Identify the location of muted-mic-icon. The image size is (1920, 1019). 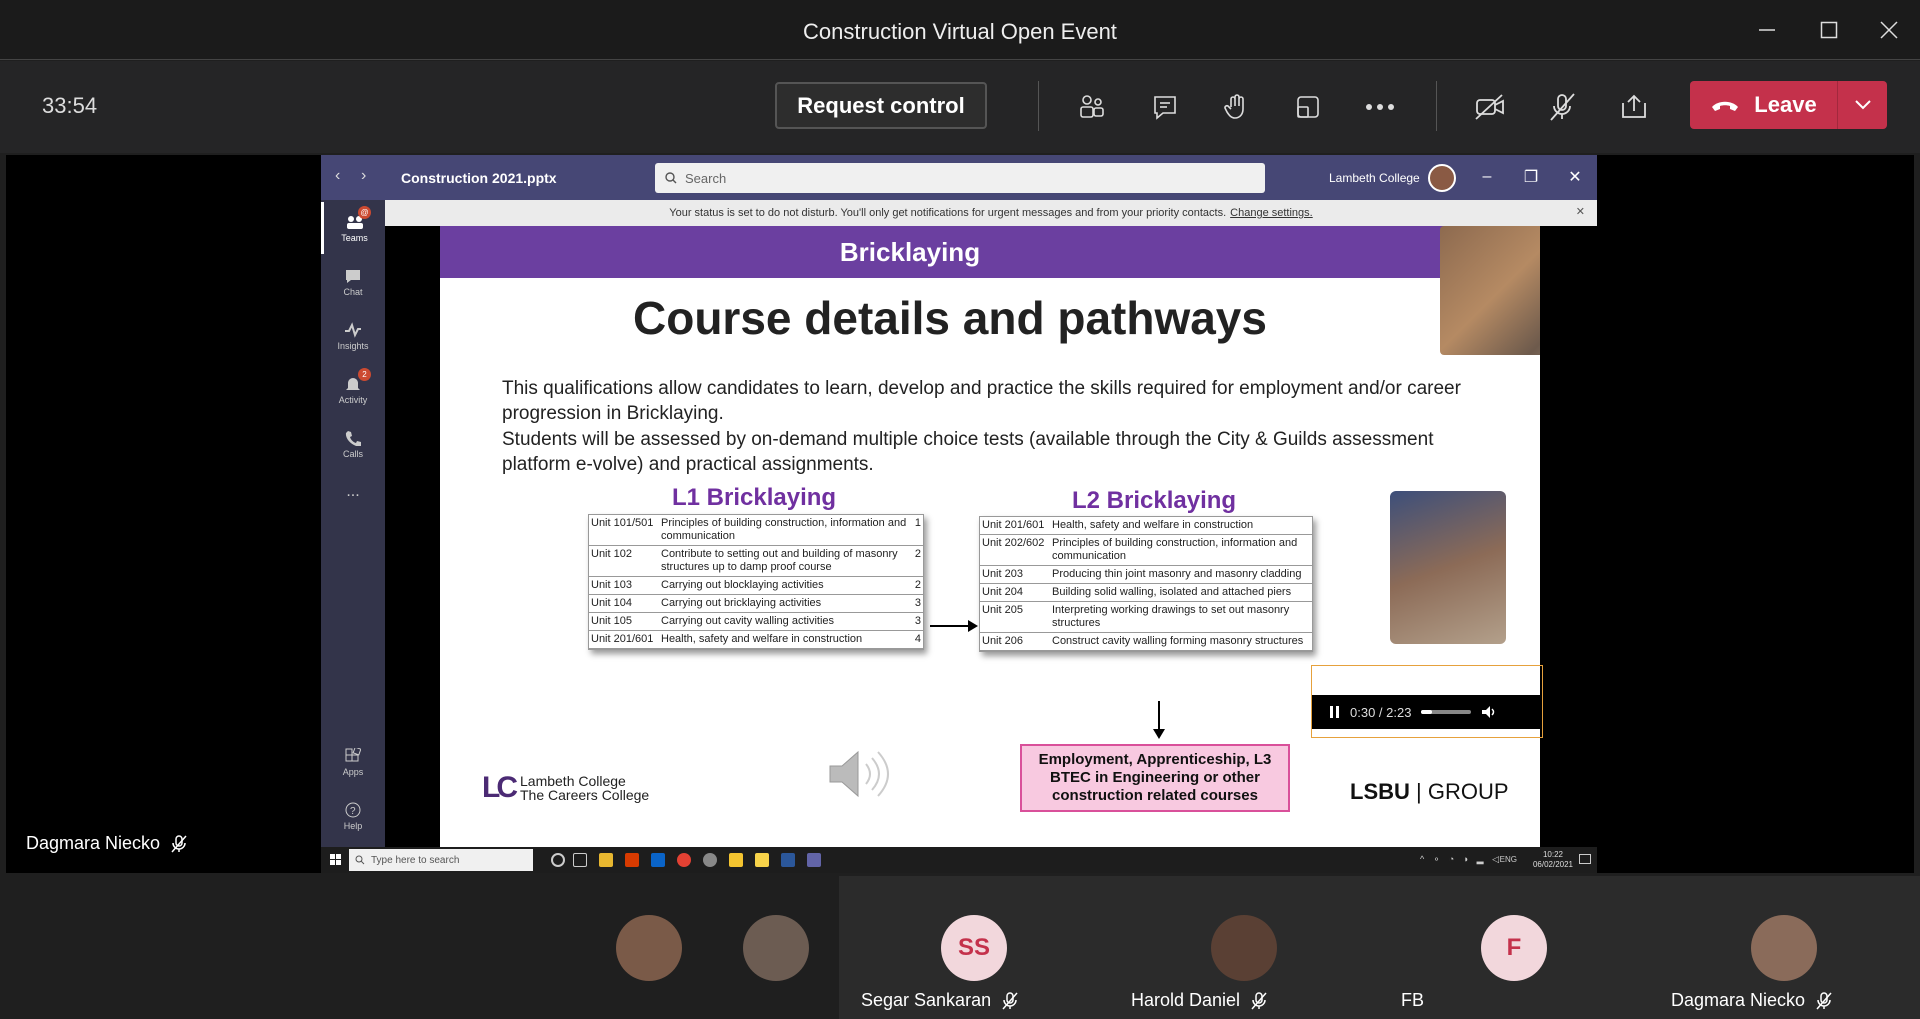
(1259, 1000).